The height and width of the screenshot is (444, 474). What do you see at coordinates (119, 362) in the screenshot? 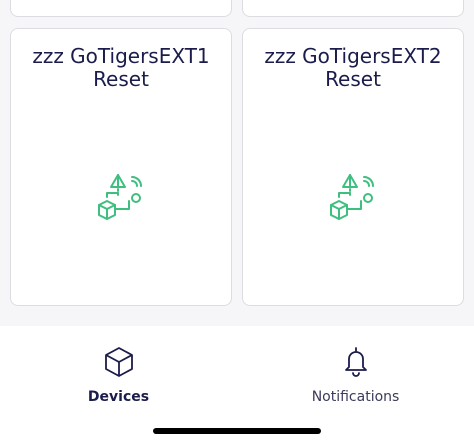
I see `cube-icon` at bounding box center [119, 362].